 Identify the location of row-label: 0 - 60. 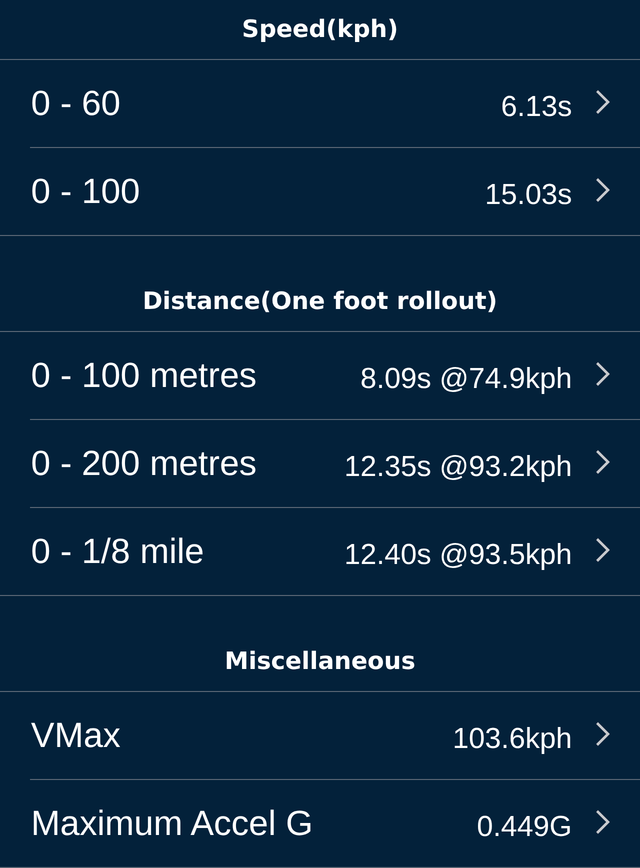
(75, 104).